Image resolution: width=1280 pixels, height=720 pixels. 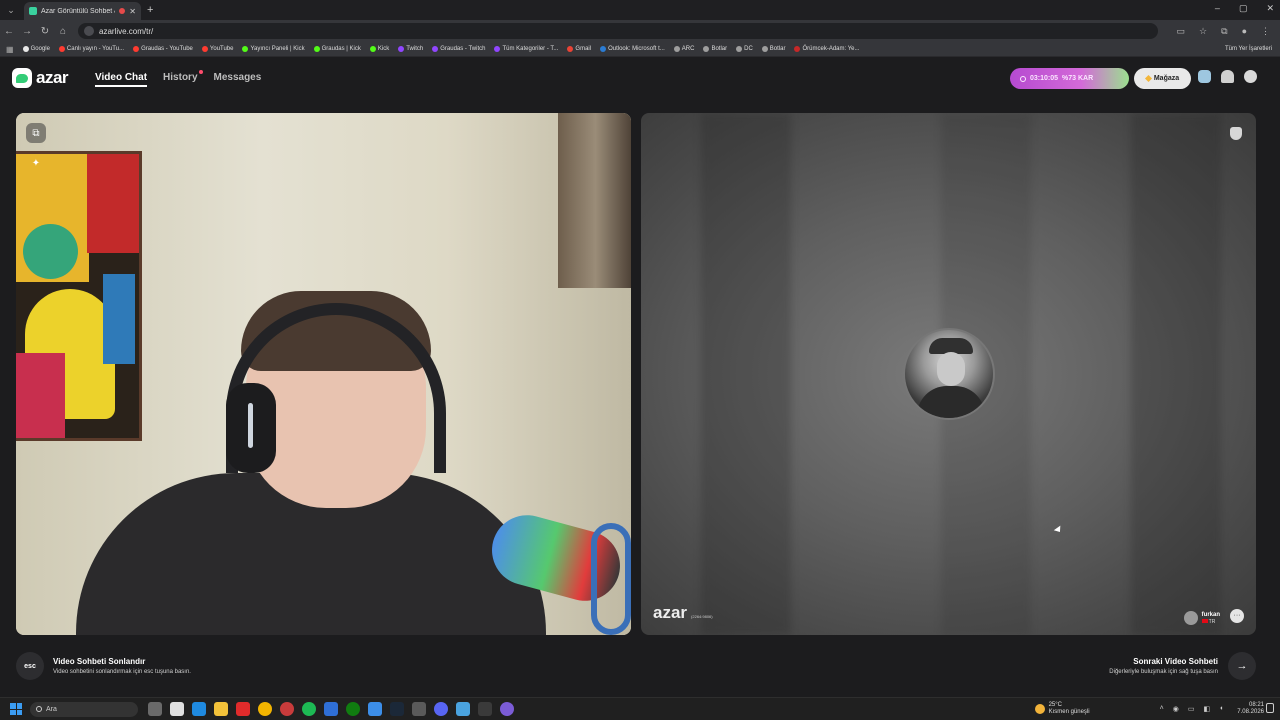 What do you see at coordinates (1191, 709) in the screenshot?
I see `monitor-tray-icon: ▭` at bounding box center [1191, 709].